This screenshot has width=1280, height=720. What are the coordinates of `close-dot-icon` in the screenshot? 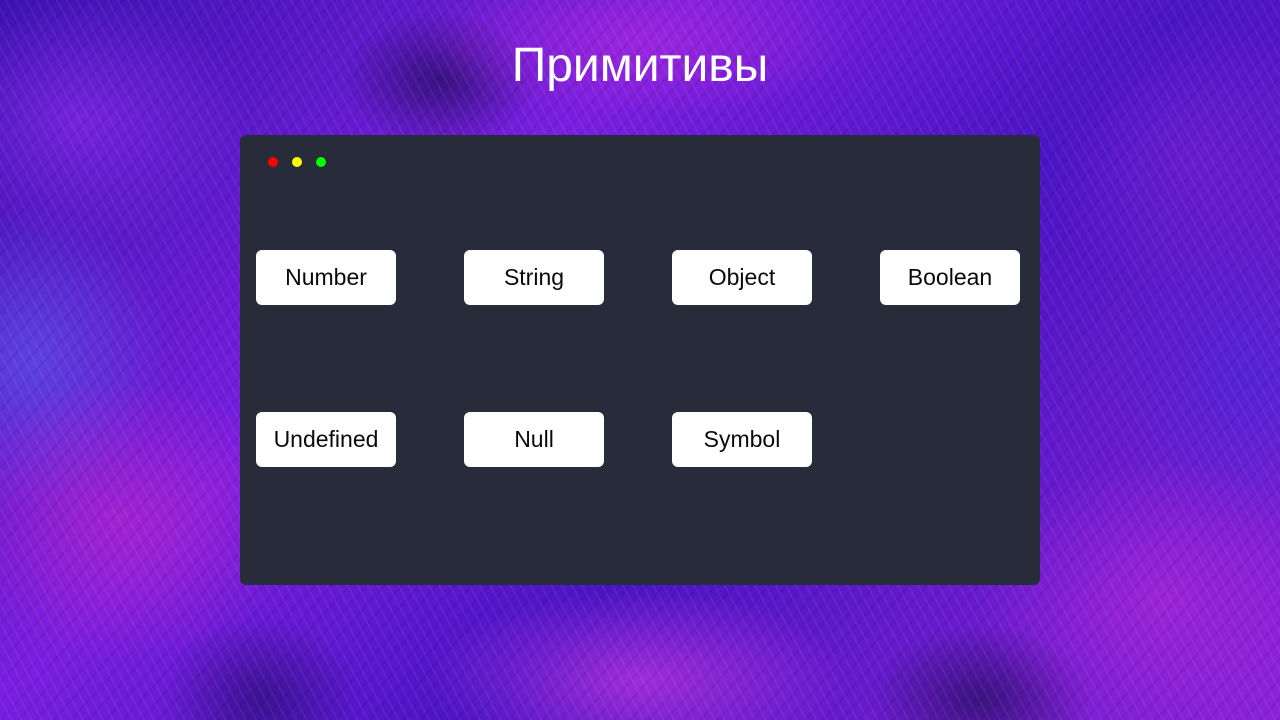 It's located at (273, 162).